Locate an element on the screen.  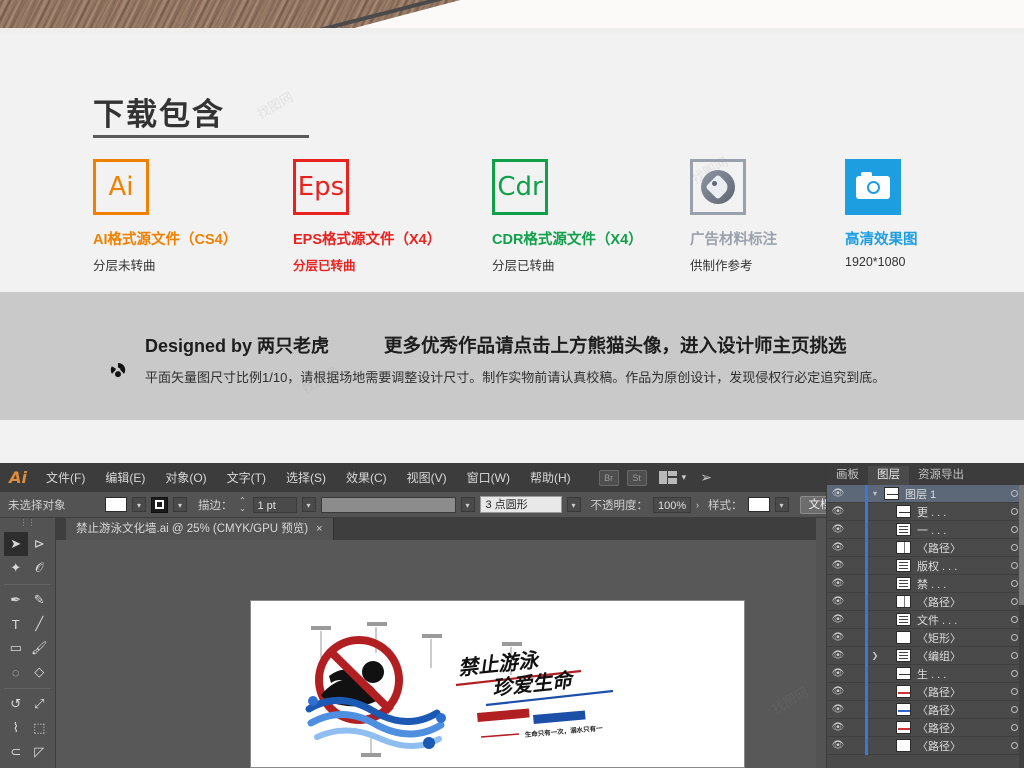
scale-tool-icon: ⤢ is located at coordinates (40, 704).